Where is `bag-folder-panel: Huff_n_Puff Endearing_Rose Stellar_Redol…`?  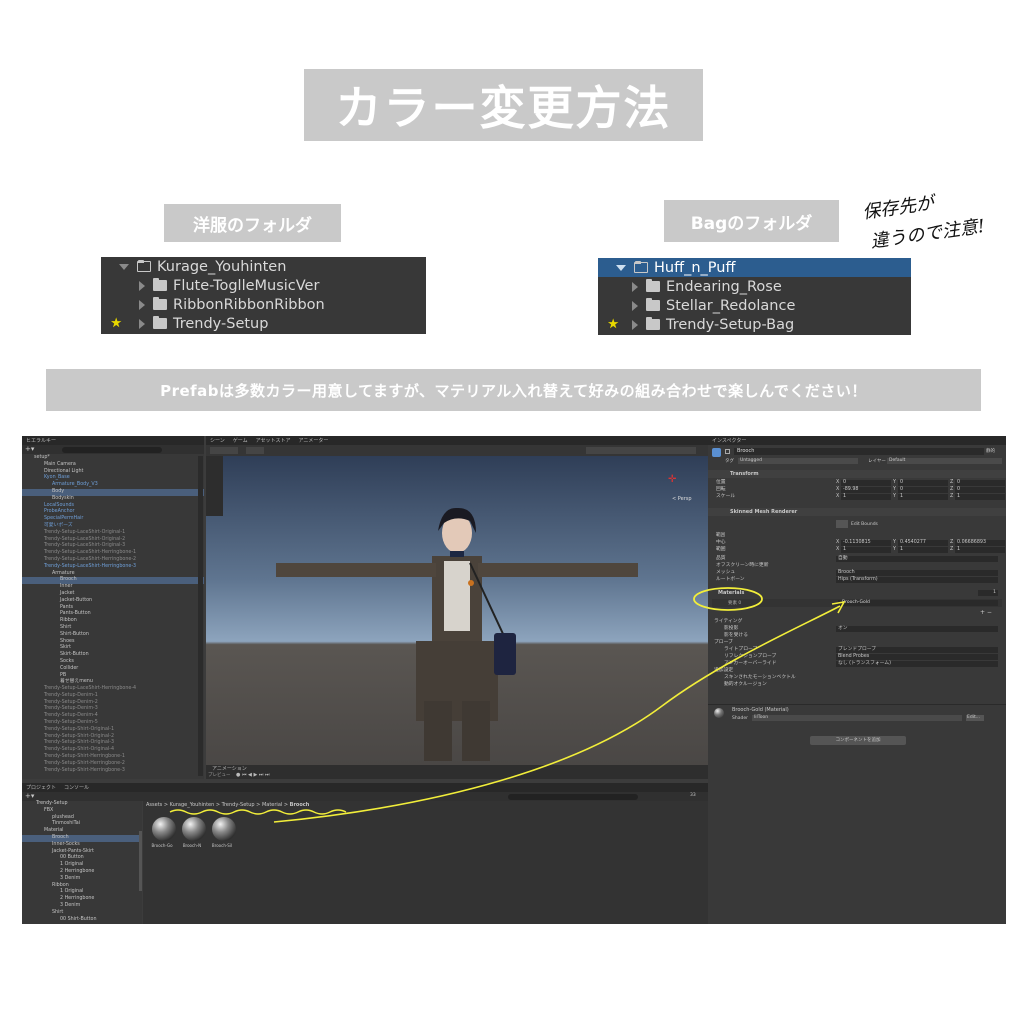
bag-folder-panel: Huff_n_Puff Endearing_Rose Stellar_Redol… is located at coordinates (754, 296).